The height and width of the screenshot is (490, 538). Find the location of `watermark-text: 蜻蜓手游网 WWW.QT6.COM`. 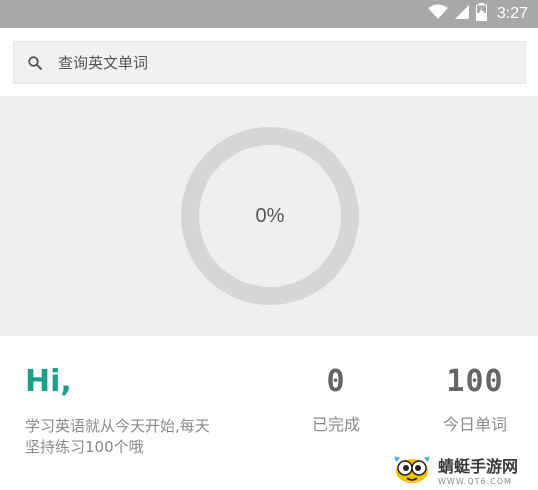

watermark-text: 蜻蜓手游网 WWW.QT6.COM is located at coordinates (478, 469).